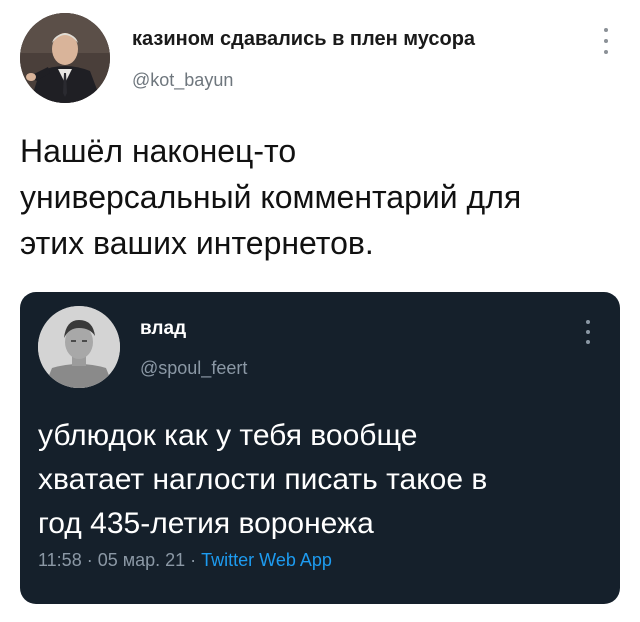 The width and height of the screenshot is (640, 622). Describe the element at coordinates (263, 479) in the screenshot. I see `quoted-tweet-text-line: хватает наглости писать такое в` at that location.